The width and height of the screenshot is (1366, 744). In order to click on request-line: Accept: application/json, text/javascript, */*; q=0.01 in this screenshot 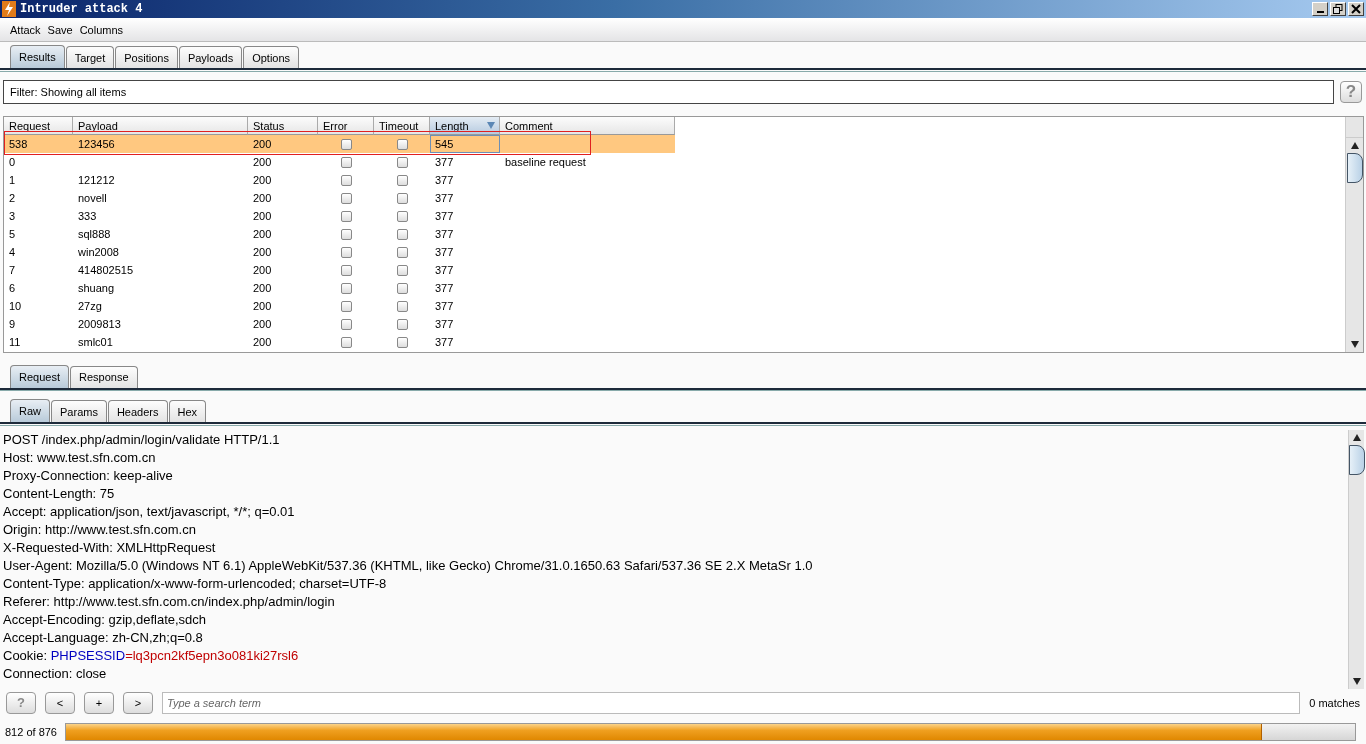, I will do `click(149, 512)`.